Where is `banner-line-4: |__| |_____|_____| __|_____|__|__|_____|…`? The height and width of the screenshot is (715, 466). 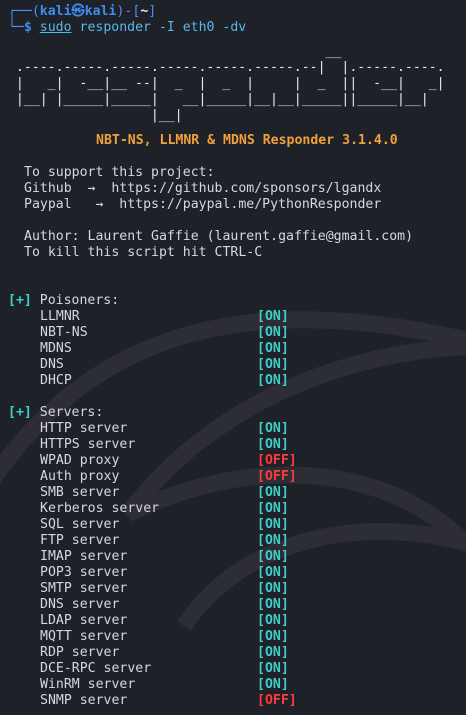
banner-line-4: |__| |_____|_____| __|_____|__|__|_____|… is located at coordinates (214, 99).